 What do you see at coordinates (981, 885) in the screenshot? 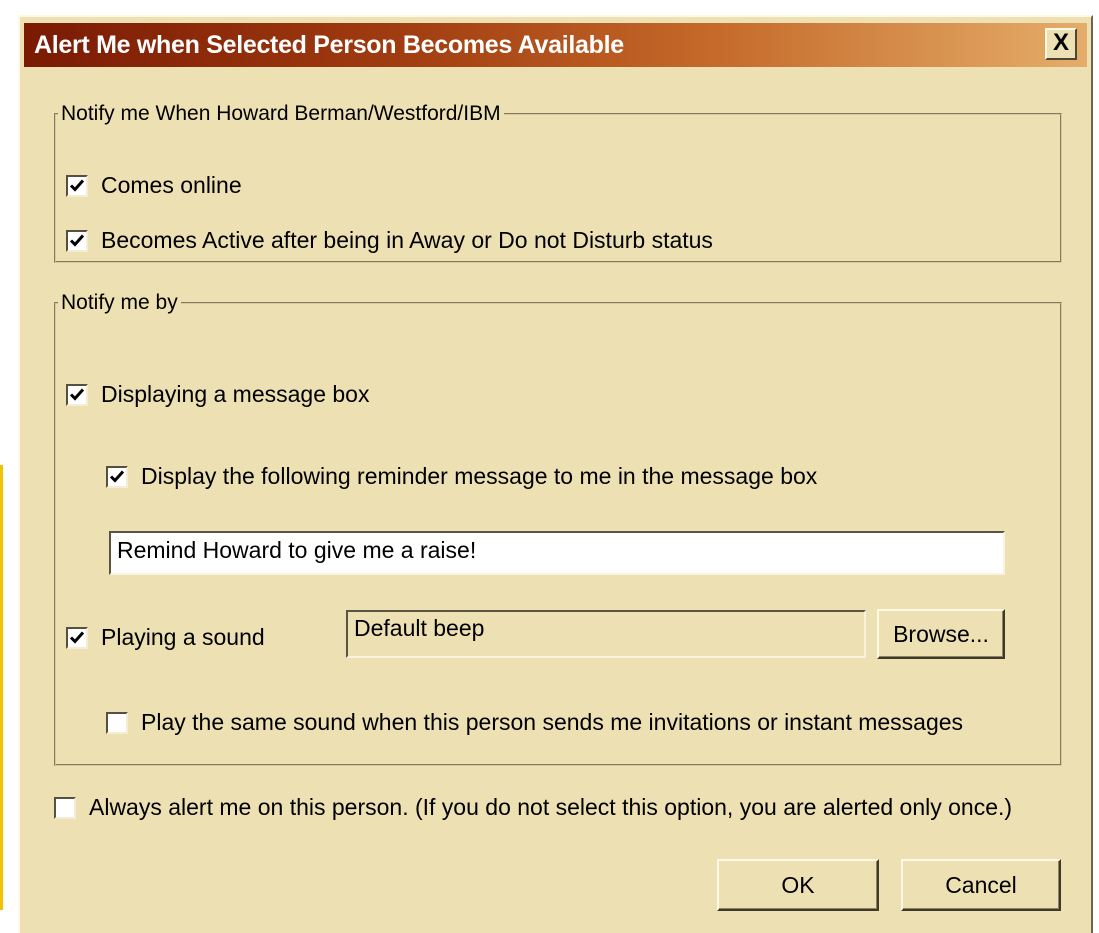
I see `cancel-button: Cancel` at bounding box center [981, 885].